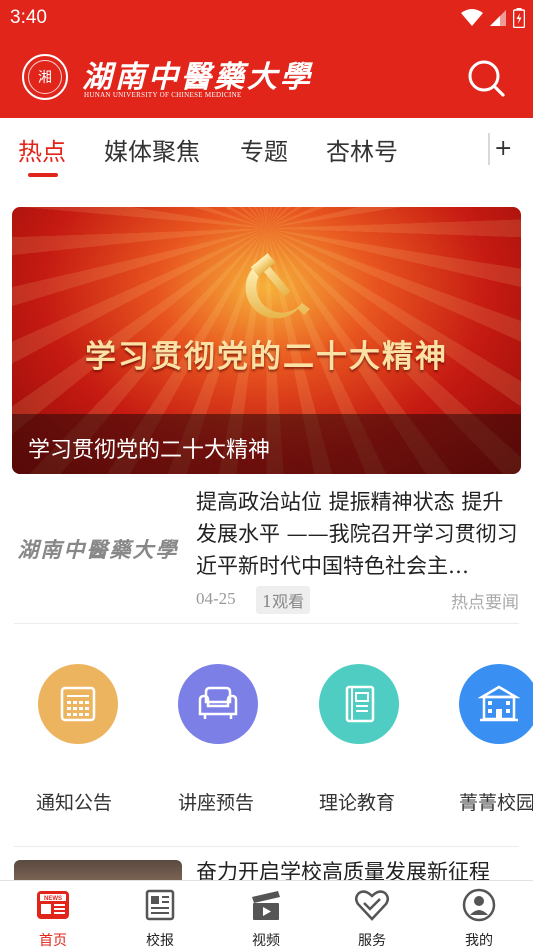 The height and width of the screenshot is (949, 533). Describe the element at coordinates (160, 905) in the screenshot. I see `newspaper-icon` at that location.